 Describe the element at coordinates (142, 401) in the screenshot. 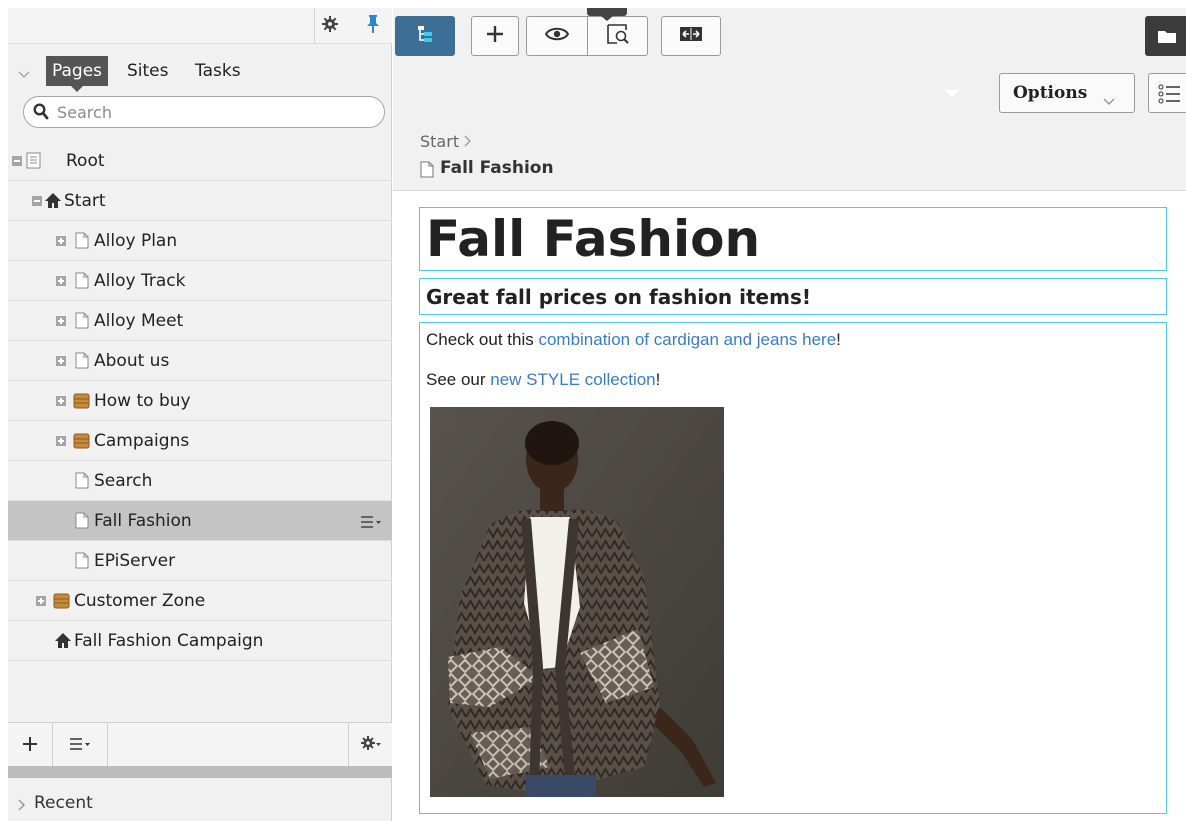

I see `tree-node-label: How to buy` at that location.